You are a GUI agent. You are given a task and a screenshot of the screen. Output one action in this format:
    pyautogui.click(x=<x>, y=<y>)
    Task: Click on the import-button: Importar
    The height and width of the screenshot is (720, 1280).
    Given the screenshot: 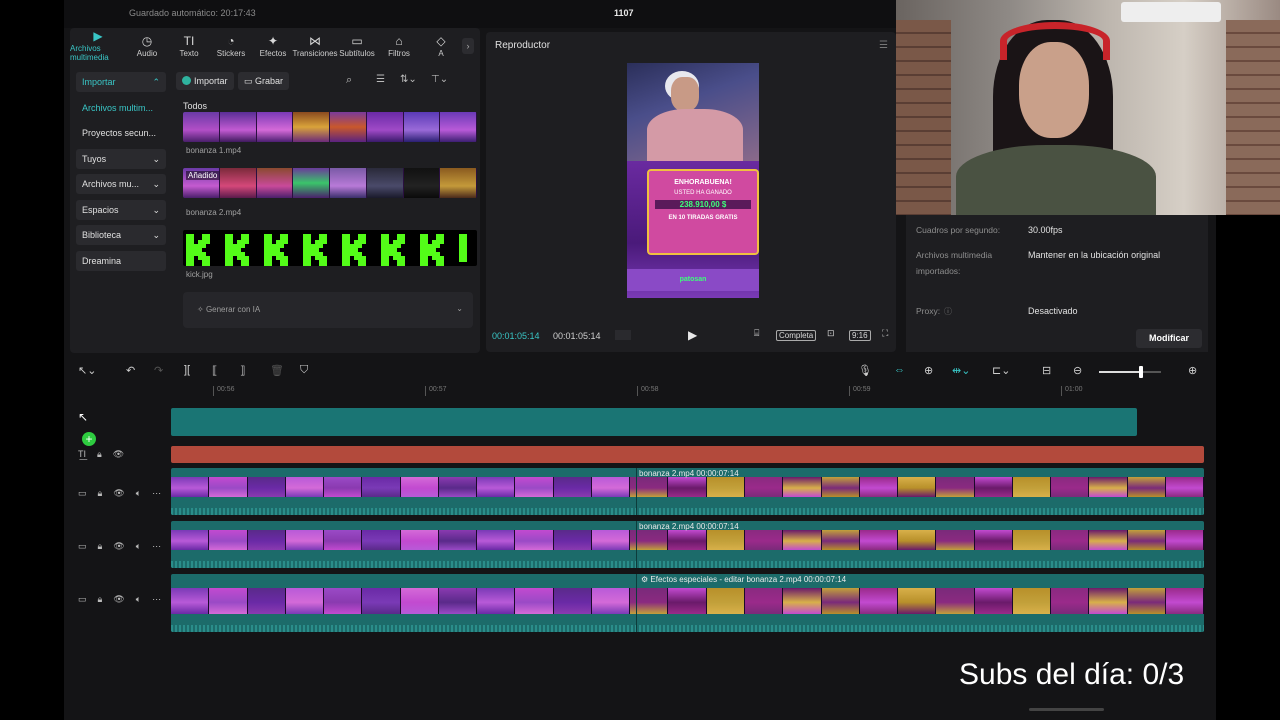 What is the action you would take?
    pyautogui.click(x=205, y=81)
    